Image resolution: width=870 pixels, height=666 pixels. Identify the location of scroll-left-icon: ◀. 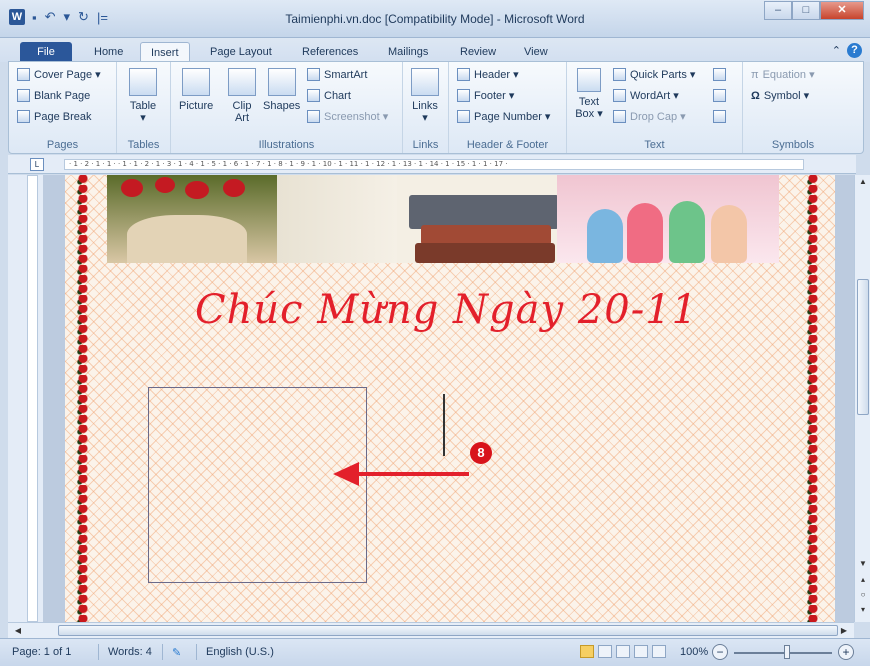
(18, 631).